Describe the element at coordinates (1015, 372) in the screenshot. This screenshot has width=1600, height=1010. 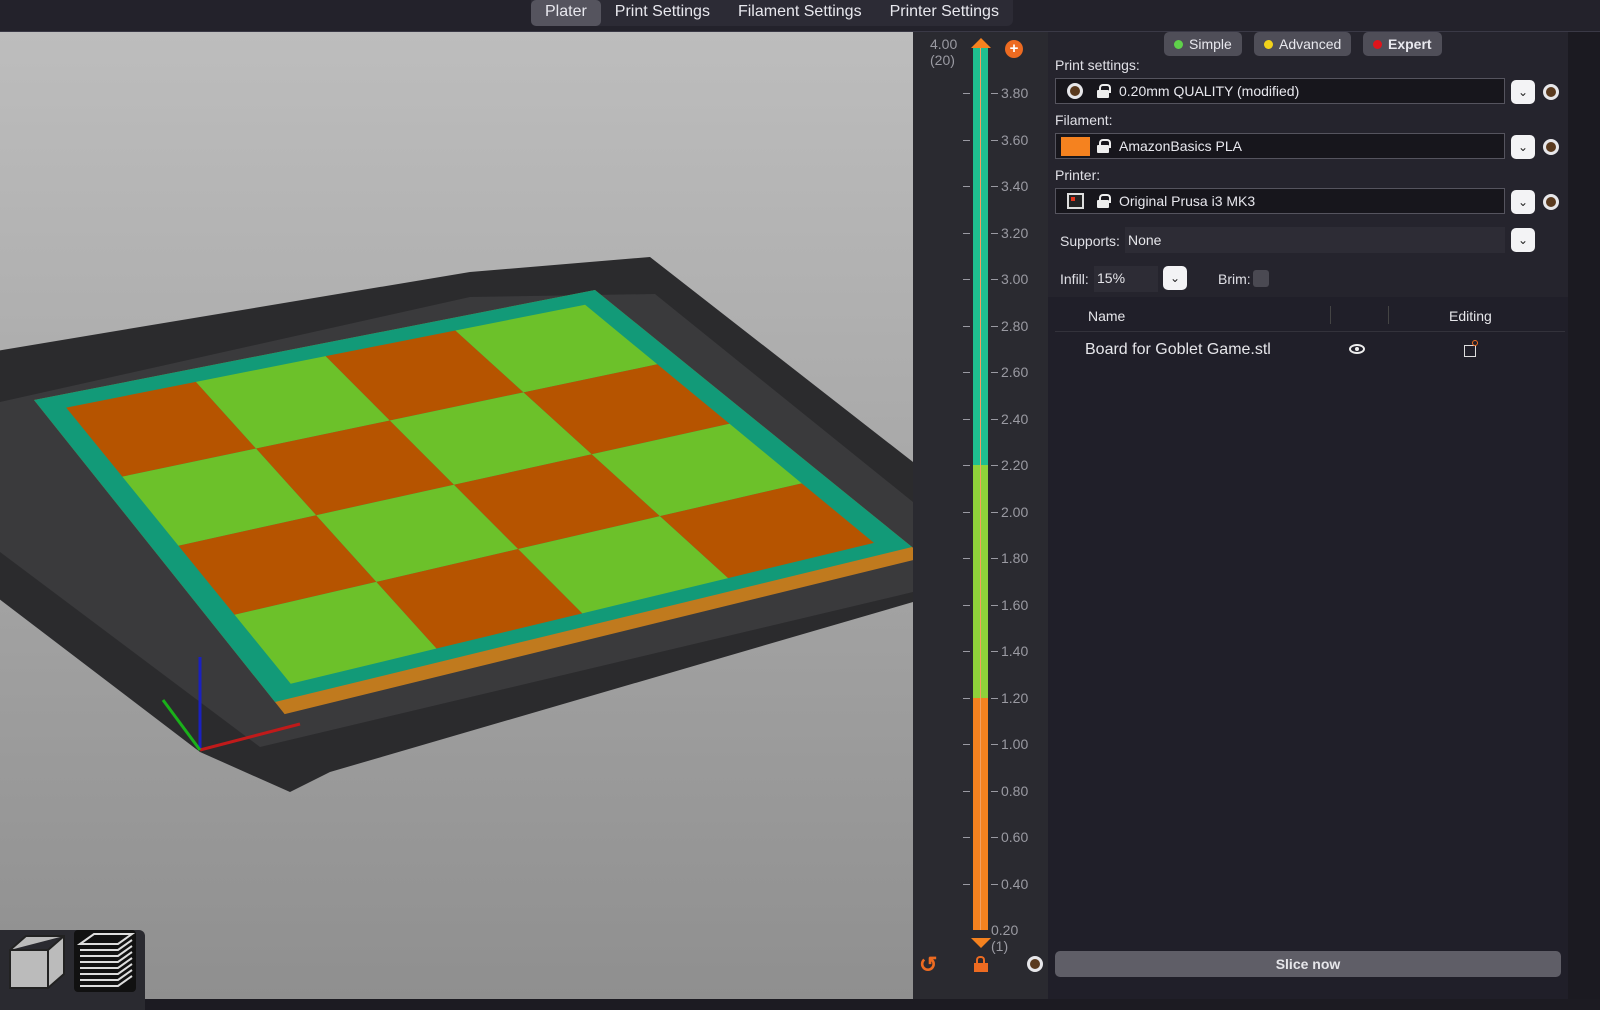
I see `tick-label: 2.60` at that location.